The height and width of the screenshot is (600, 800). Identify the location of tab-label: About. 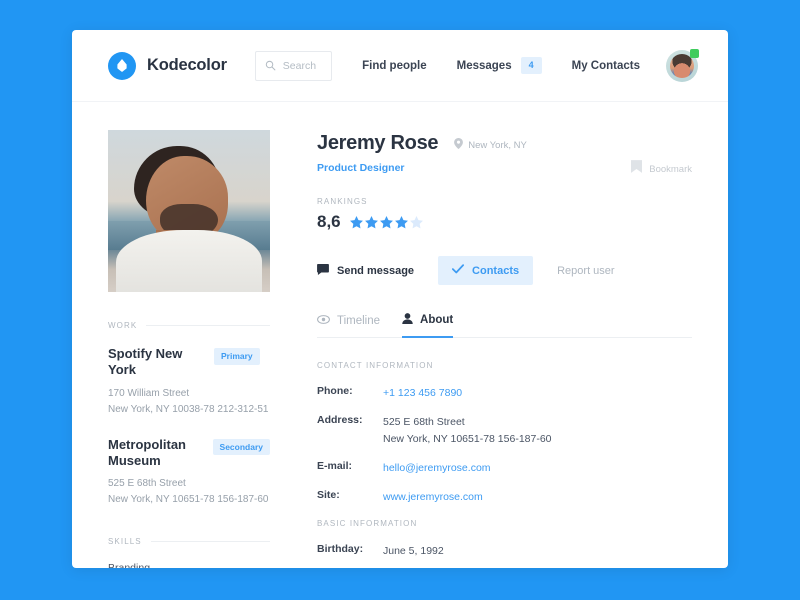
(437, 320).